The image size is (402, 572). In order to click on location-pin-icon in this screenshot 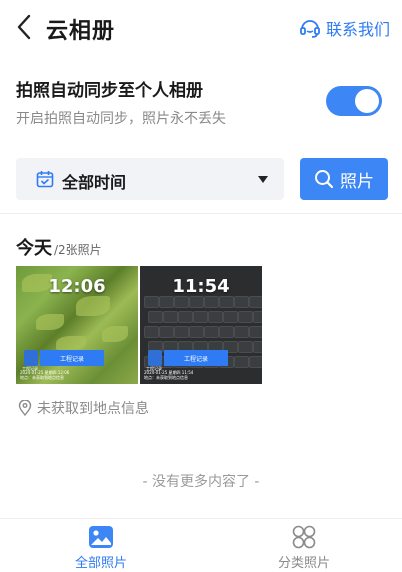, I will do `click(25, 408)`.